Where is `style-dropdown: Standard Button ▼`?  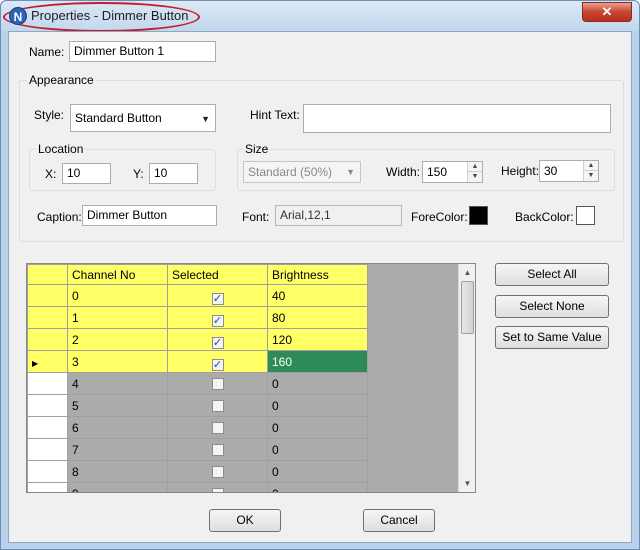 style-dropdown: Standard Button ▼ is located at coordinates (143, 118).